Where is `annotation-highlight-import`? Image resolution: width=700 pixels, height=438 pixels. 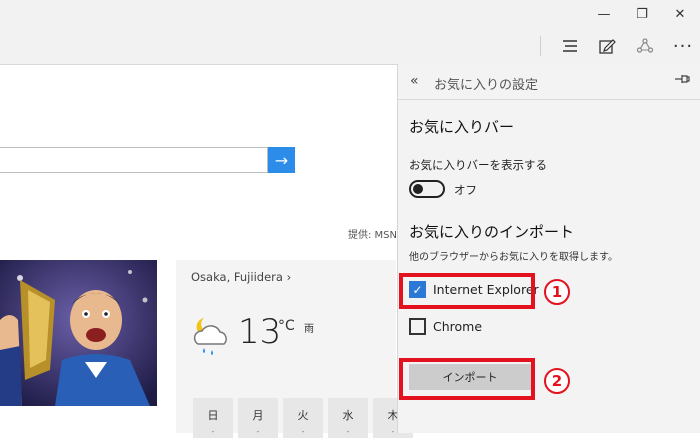 annotation-highlight-import is located at coordinates (467, 379).